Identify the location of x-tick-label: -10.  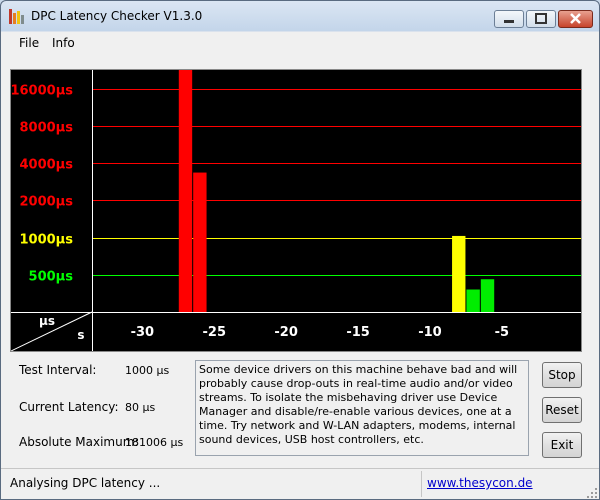
(430, 332).